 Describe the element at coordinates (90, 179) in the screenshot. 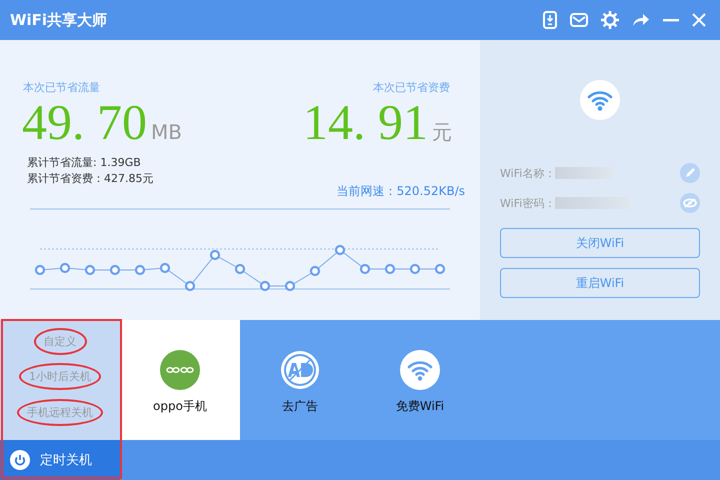

I see `total-cost-text: 累计节省资费：427.85元` at that location.